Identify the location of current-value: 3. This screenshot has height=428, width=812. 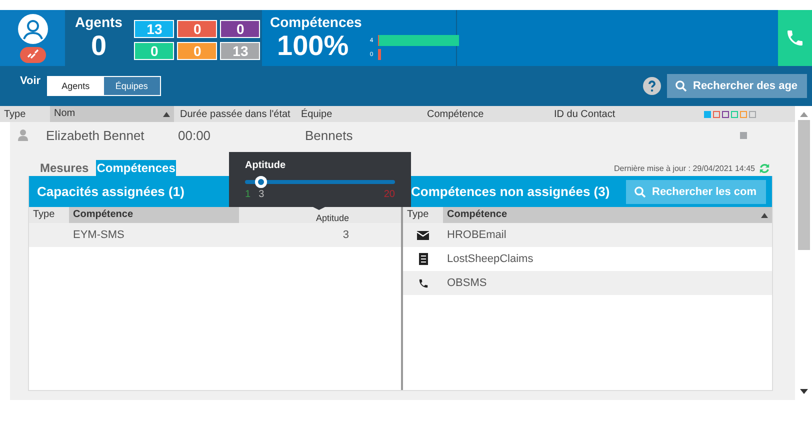
(261, 194).